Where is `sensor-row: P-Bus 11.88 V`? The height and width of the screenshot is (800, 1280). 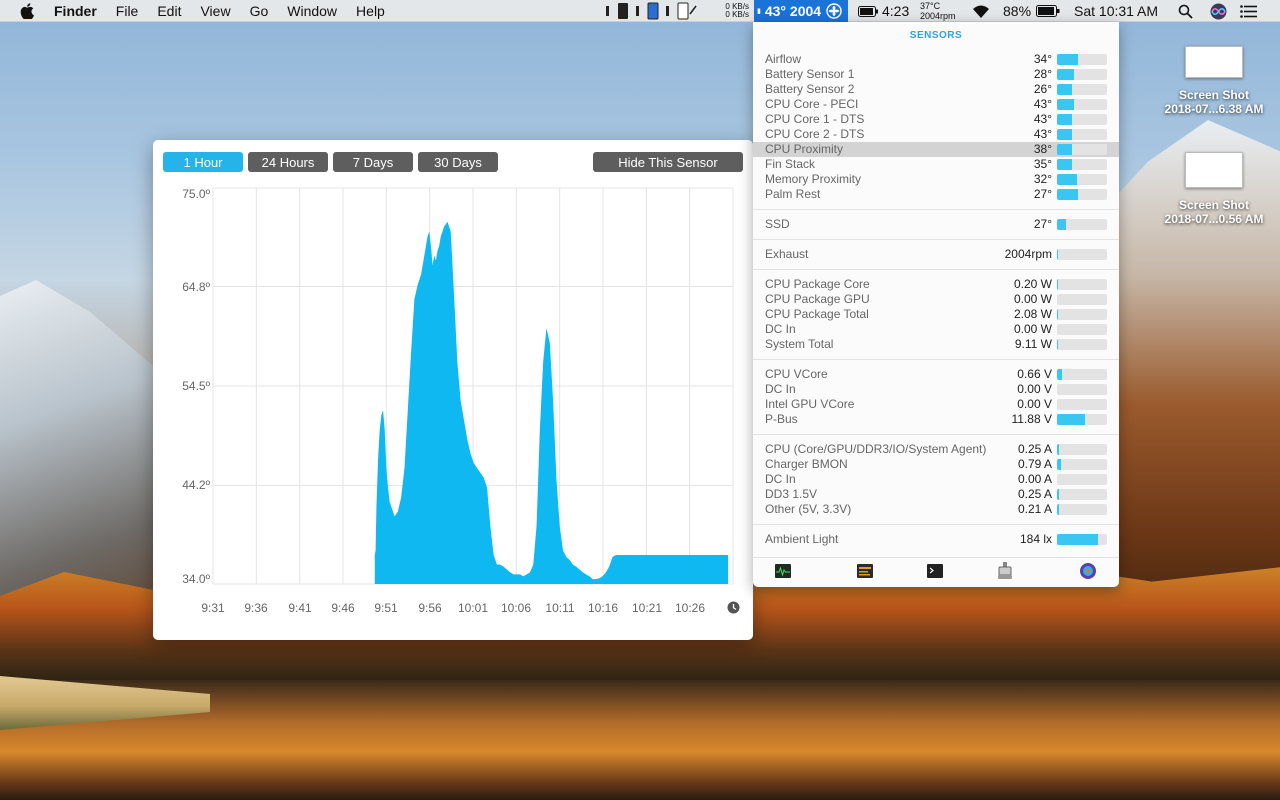 sensor-row: P-Bus 11.88 V is located at coordinates (936, 419).